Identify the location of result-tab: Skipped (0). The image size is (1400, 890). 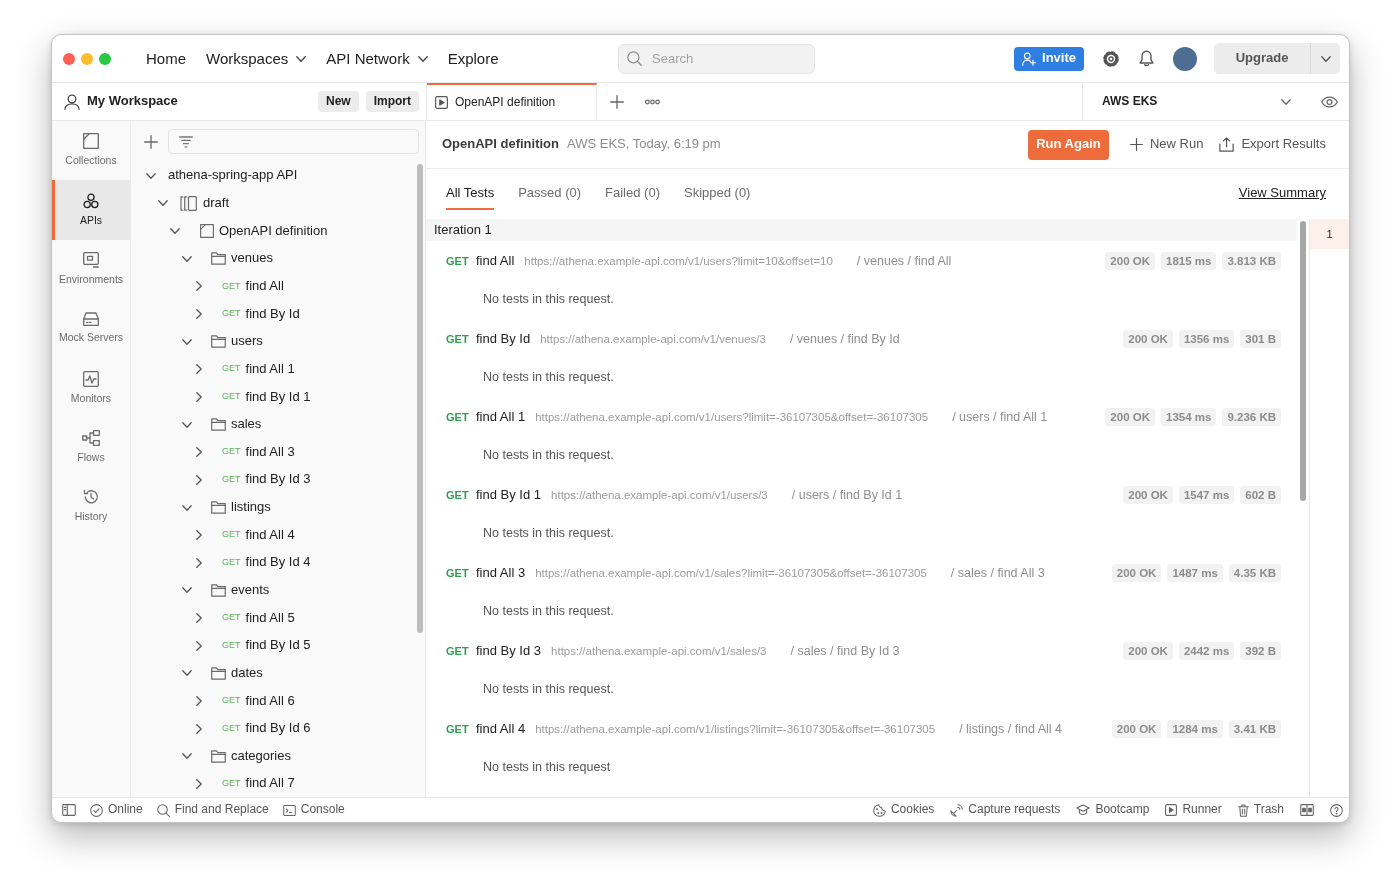
(717, 194).